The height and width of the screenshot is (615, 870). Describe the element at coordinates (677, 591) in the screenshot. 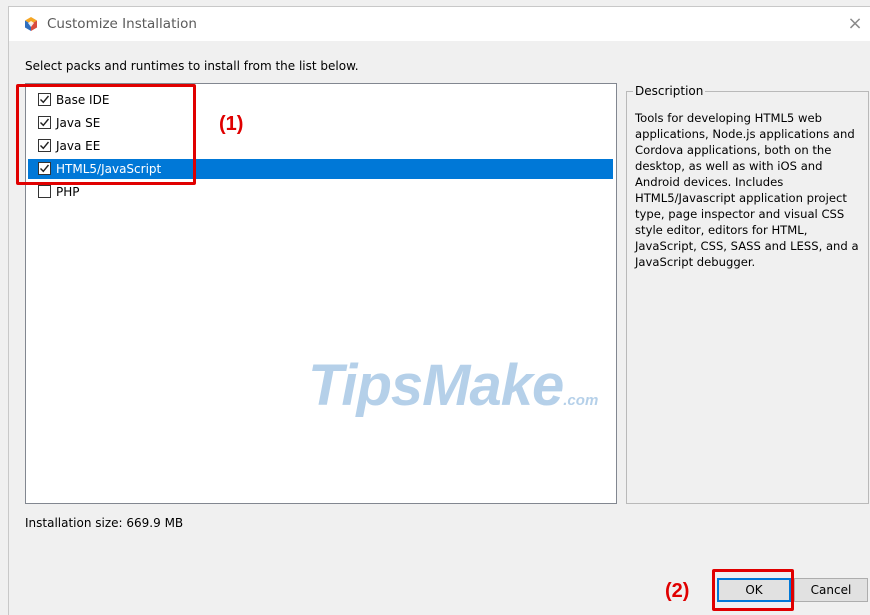

I see `annotation-step-2: (2)` at that location.